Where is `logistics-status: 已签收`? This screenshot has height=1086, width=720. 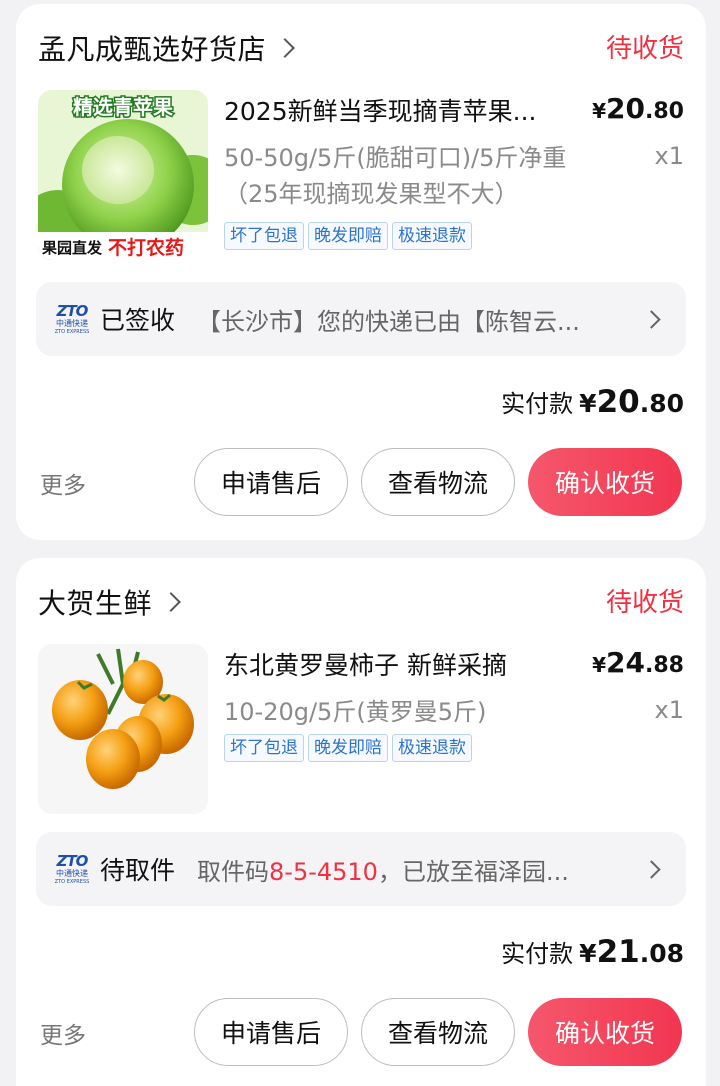
logistics-status: 已签收 is located at coordinates (138, 320).